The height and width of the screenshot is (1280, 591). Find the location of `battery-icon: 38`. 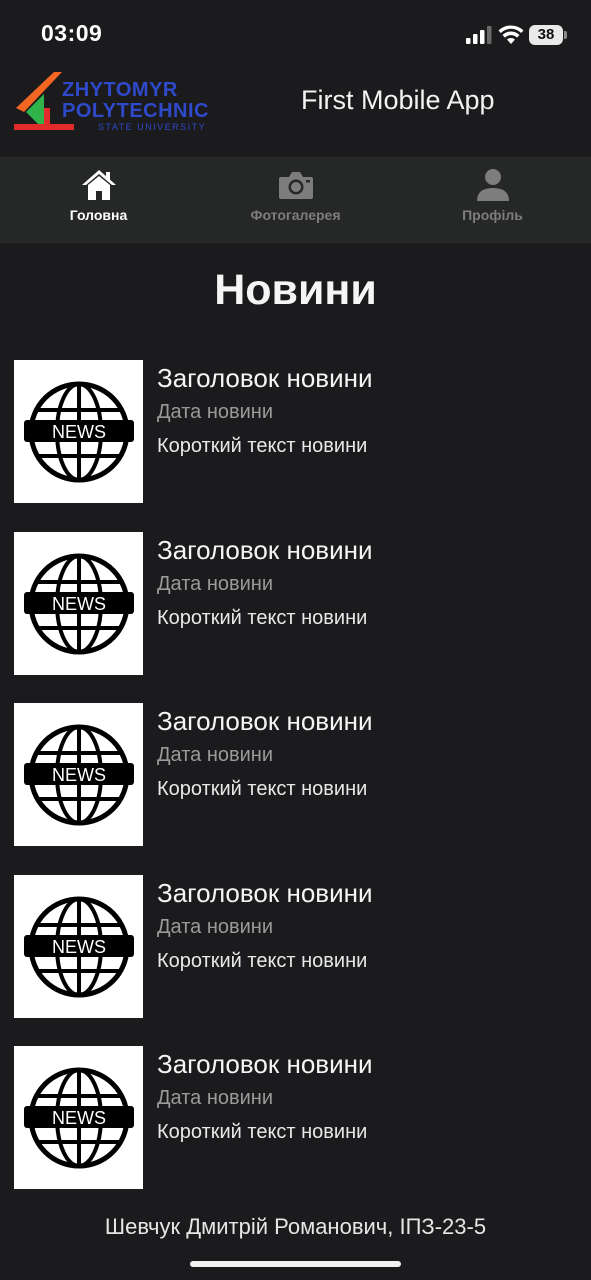

battery-icon: 38 is located at coordinates (548, 35).